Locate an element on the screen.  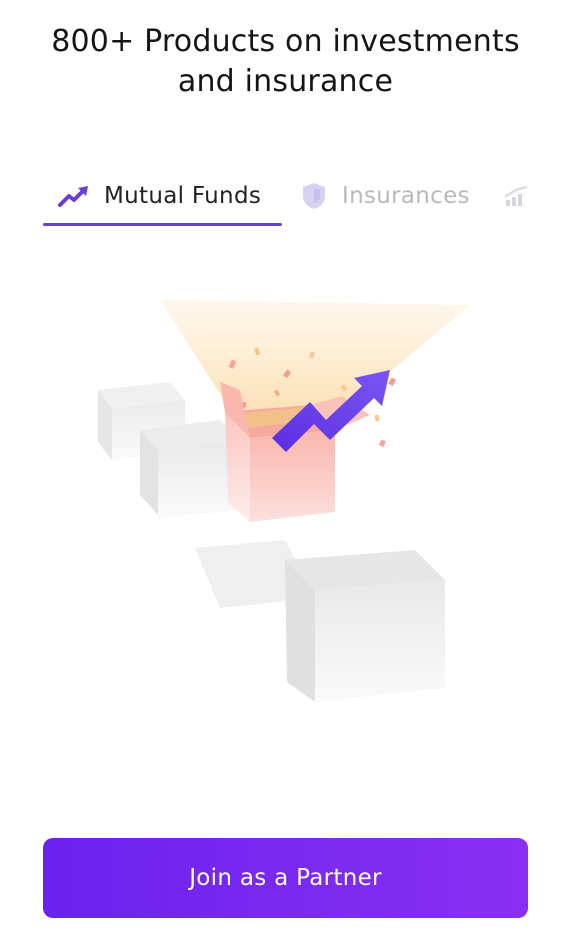
bar-chart-icon is located at coordinates (516, 195).